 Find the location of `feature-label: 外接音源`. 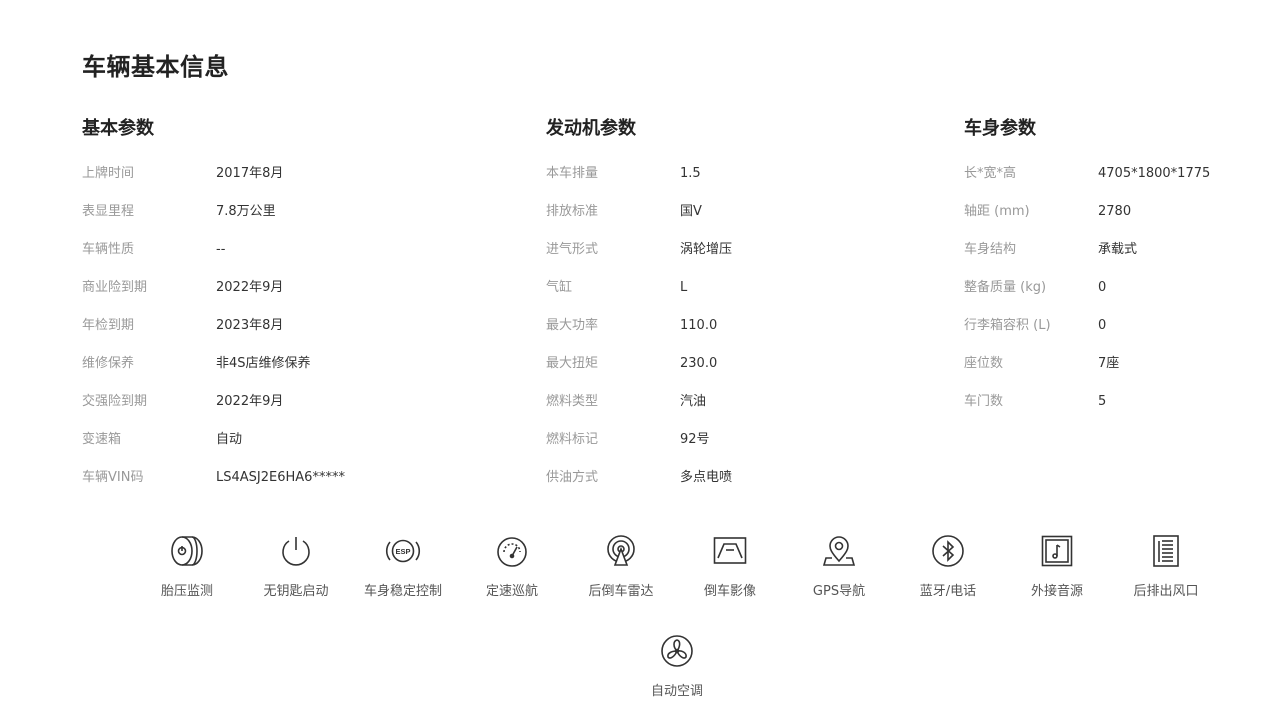

feature-label: 外接音源 is located at coordinates (1056, 591).